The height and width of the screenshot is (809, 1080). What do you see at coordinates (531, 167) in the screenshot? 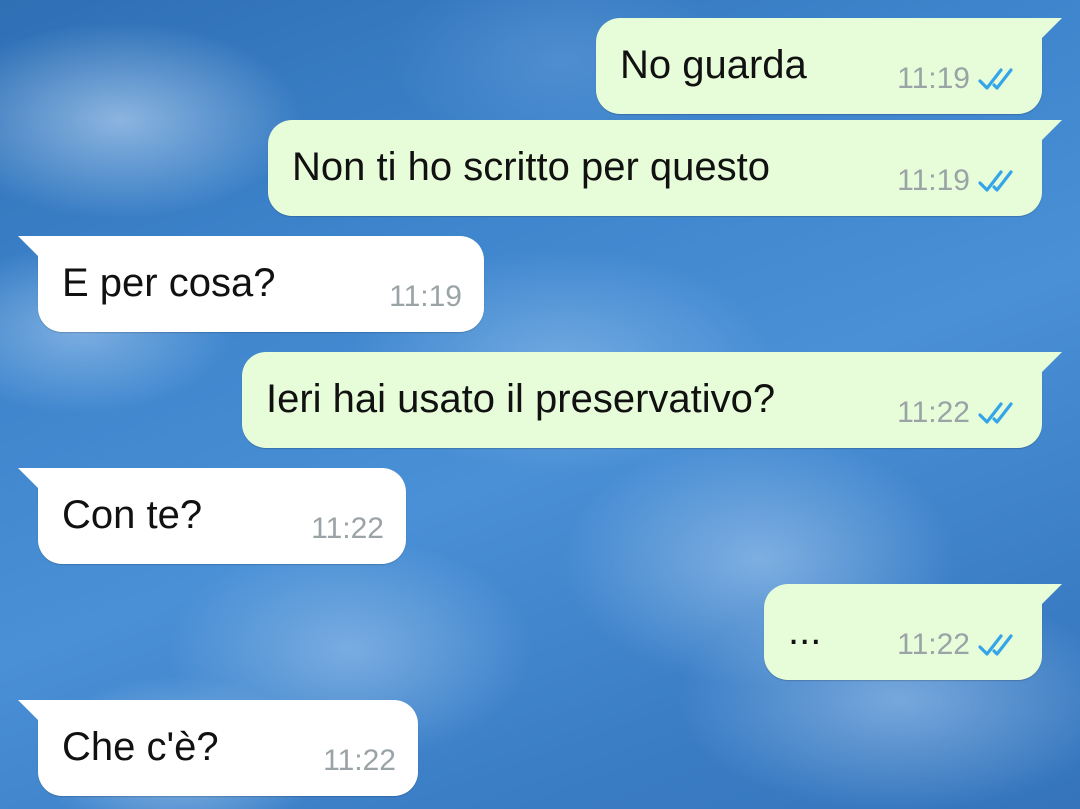
I see `message-text: Non ti ho scritto per questo` at bounding box center [531, 167].